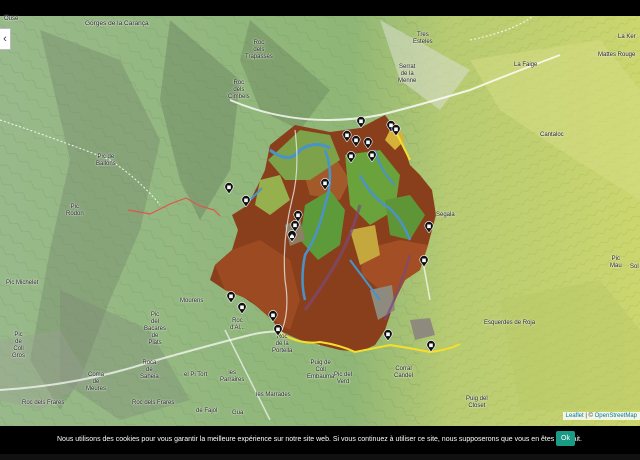 The image size is (640, 460). I want to click on place-label: Pic del Bacarès de Plats, so click(155, 329).